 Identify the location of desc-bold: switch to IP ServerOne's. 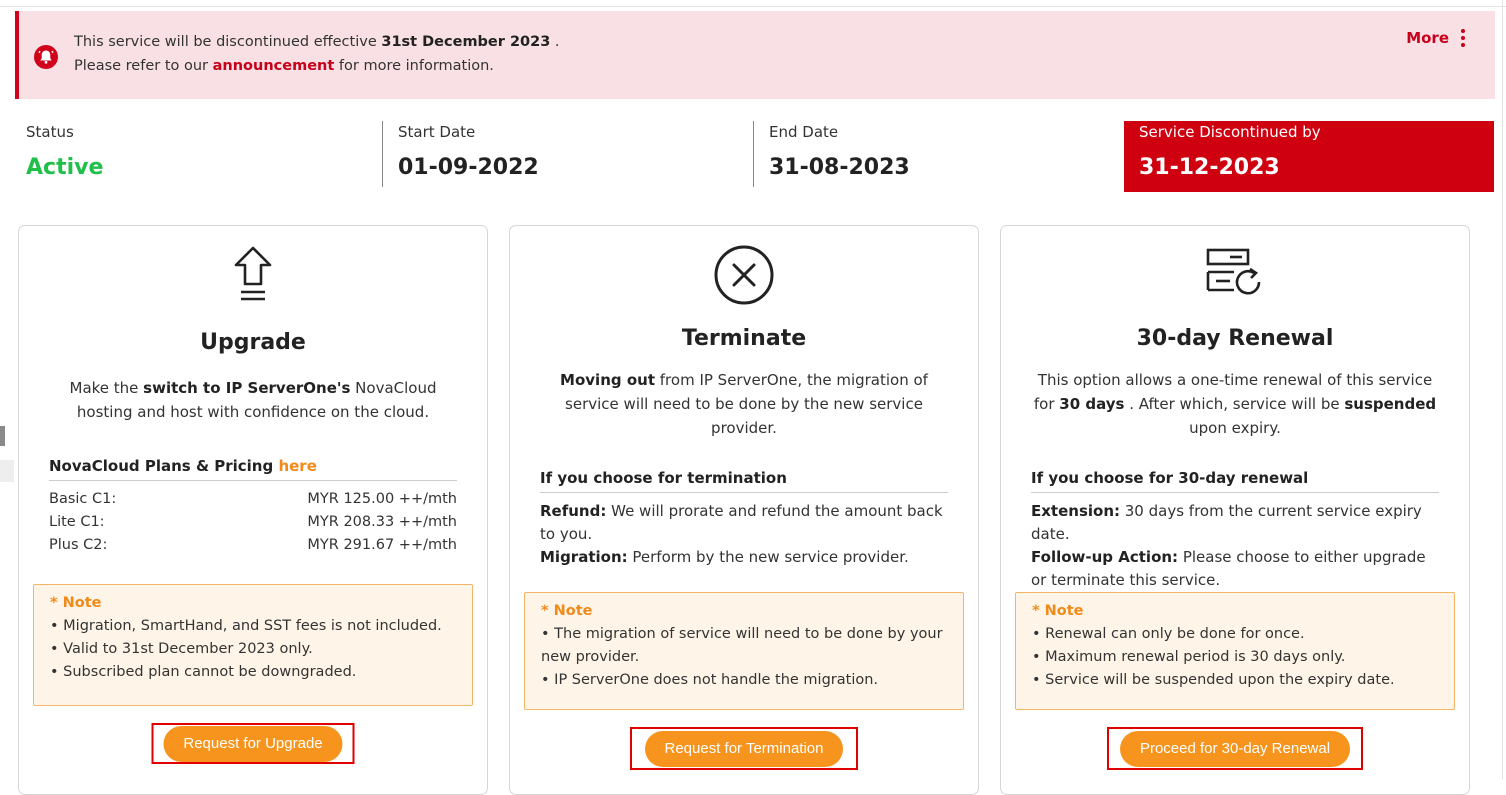
(247, 388).